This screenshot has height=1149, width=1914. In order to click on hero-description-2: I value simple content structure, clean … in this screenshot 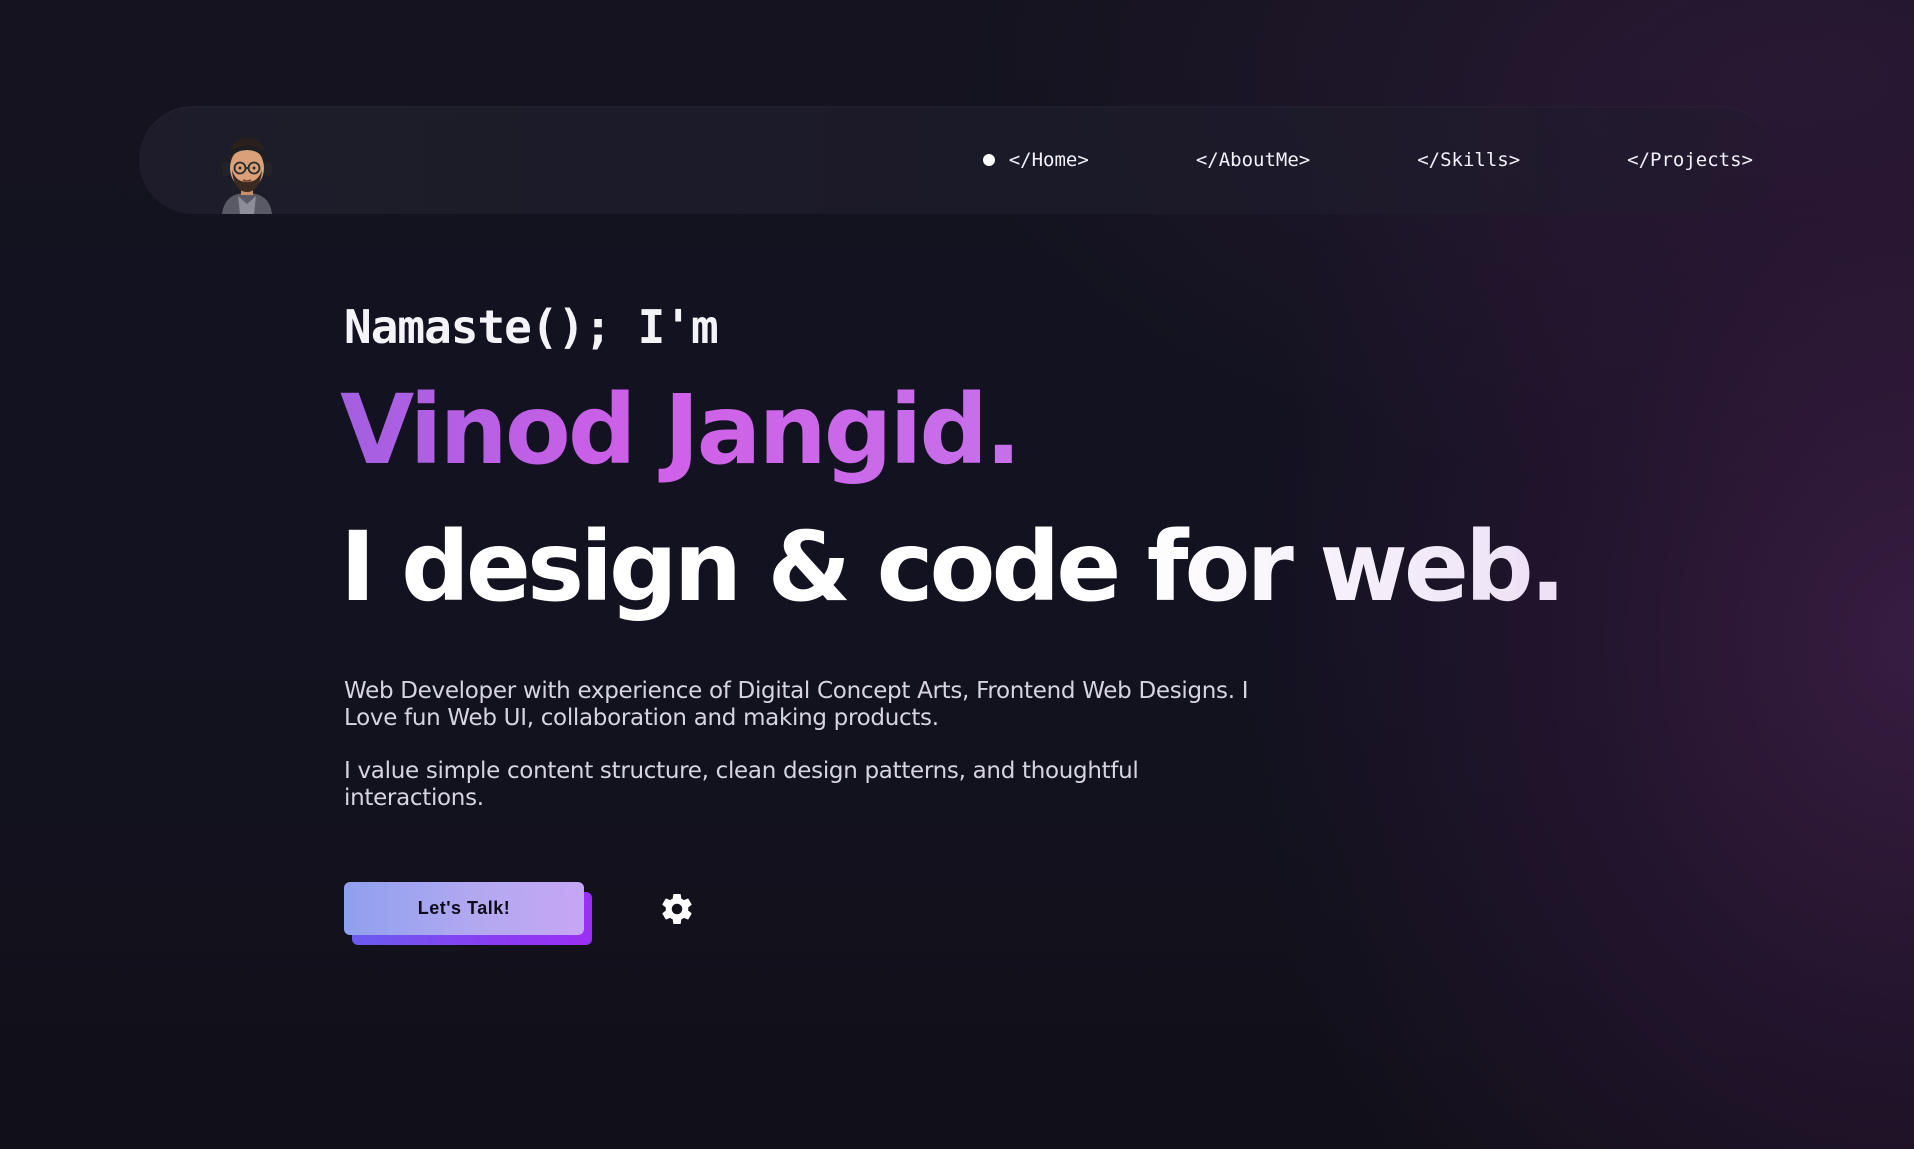, I will do `click(741, 784)`.